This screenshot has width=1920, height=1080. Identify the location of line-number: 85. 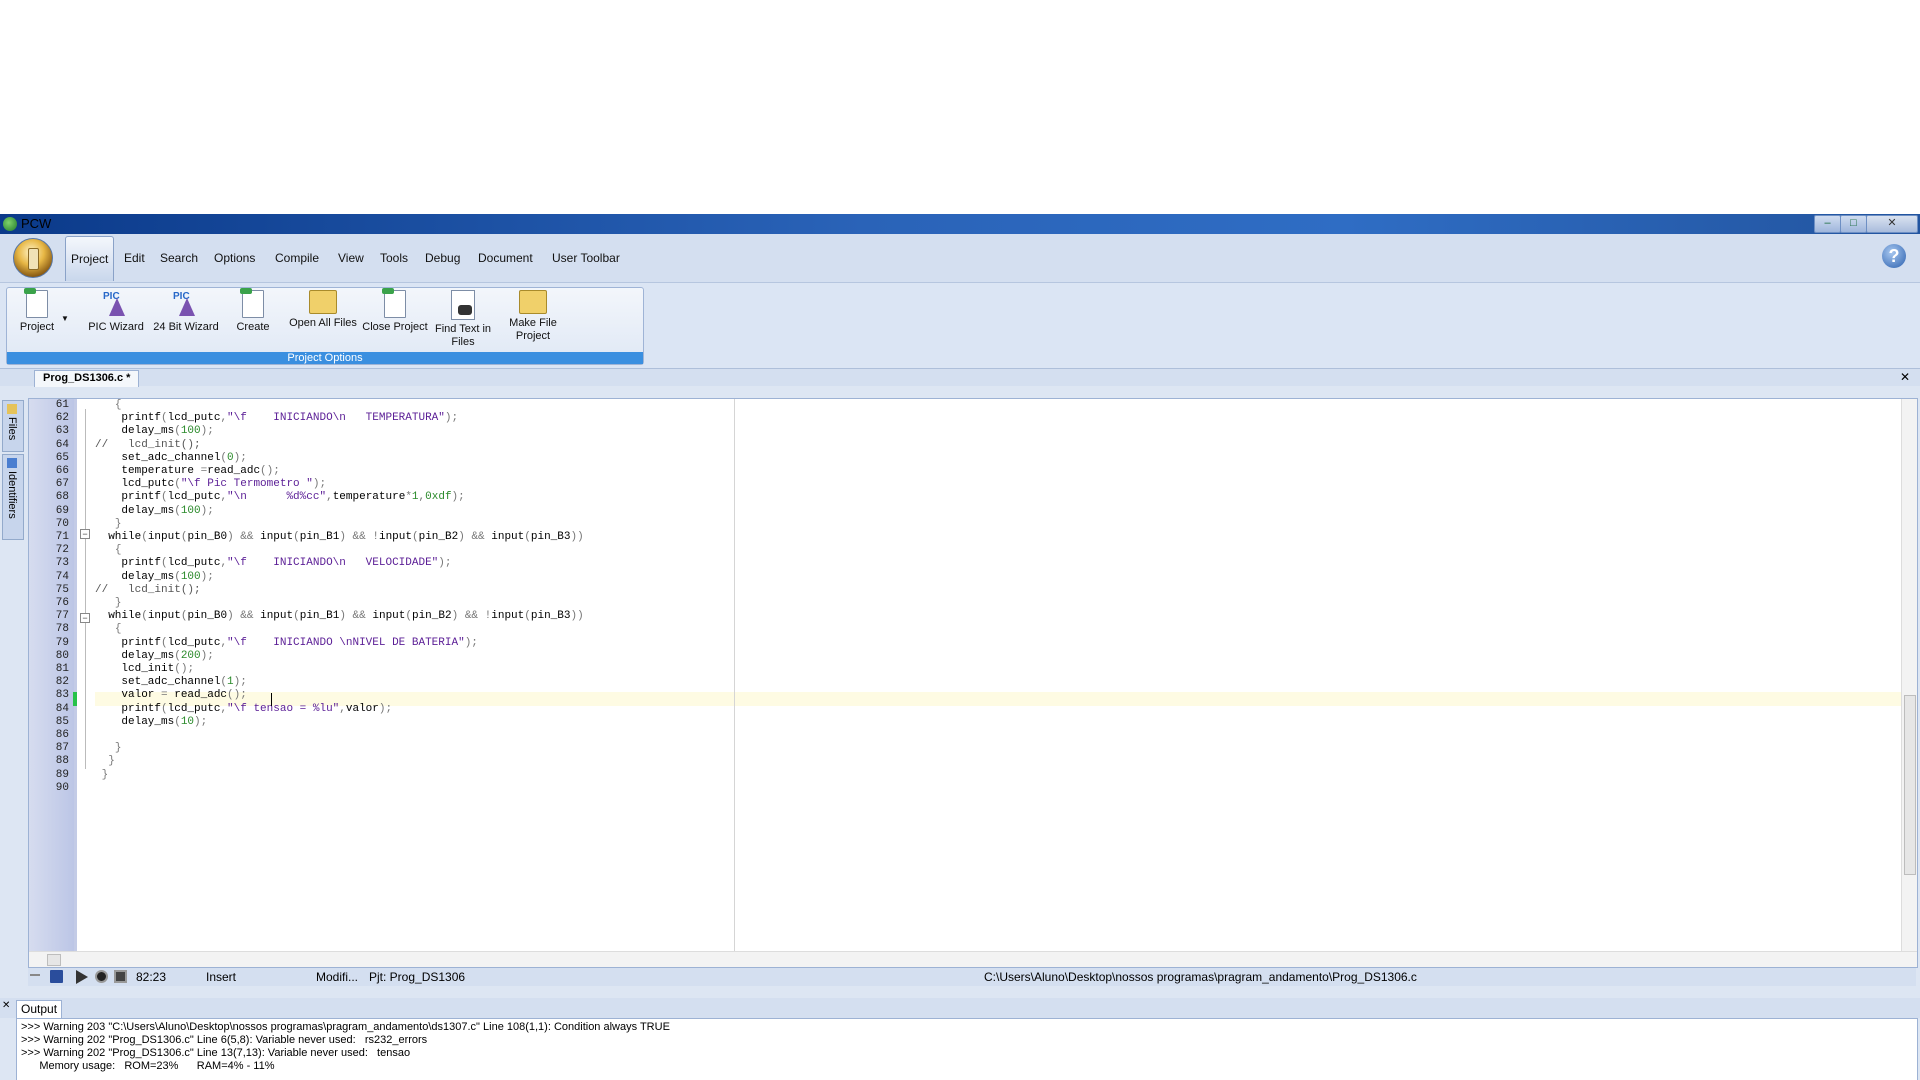
(62, 721).